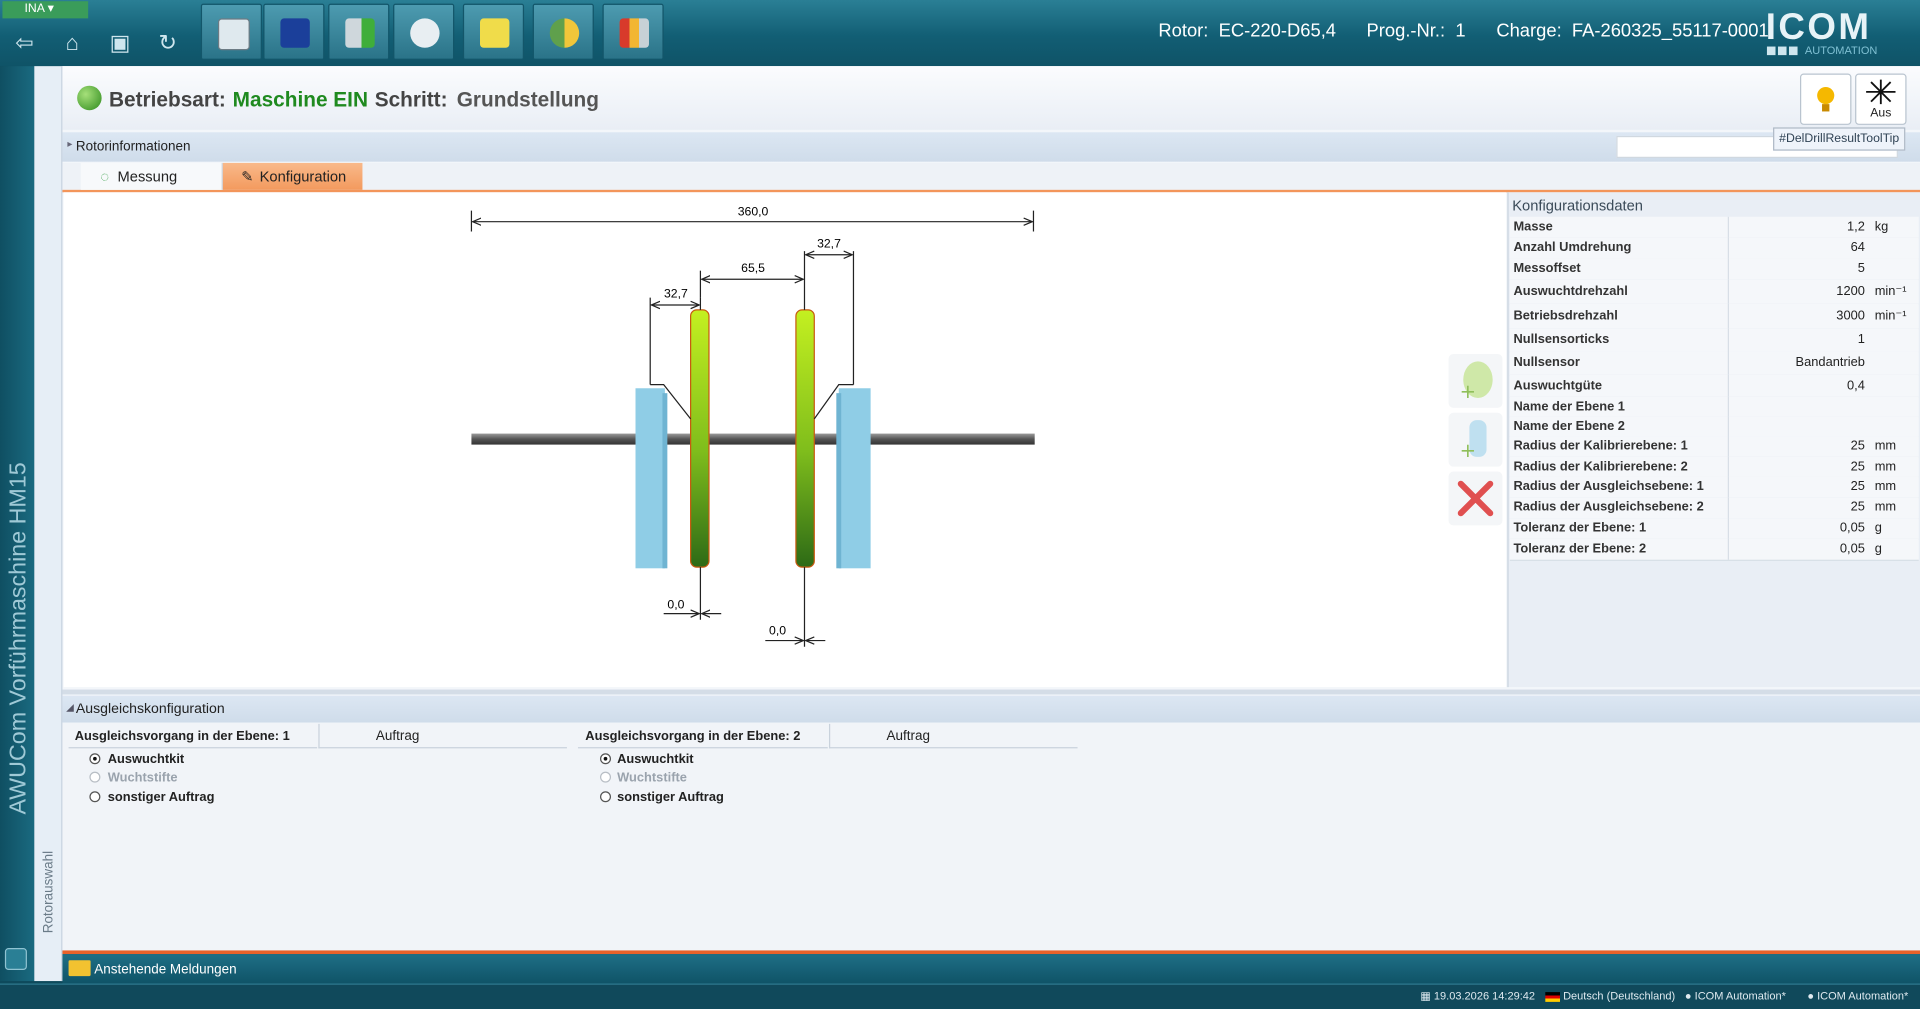 This screenshot has height=1009, width=1920. Describe the element at coordinates (1547, 268) in the screenshot. I see `config-key: Messoffset` at that location.